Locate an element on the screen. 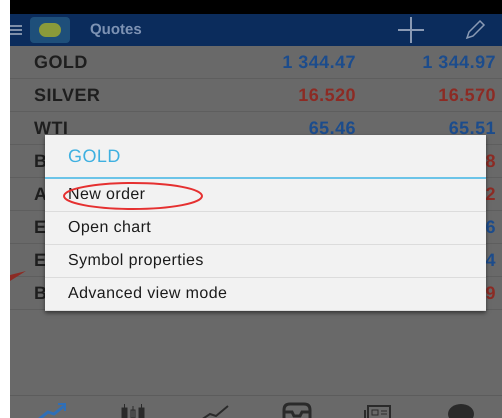 The width and height of the screenshot is (502, 418). bid-price: 16.520 is located at coordinates (326, 95).